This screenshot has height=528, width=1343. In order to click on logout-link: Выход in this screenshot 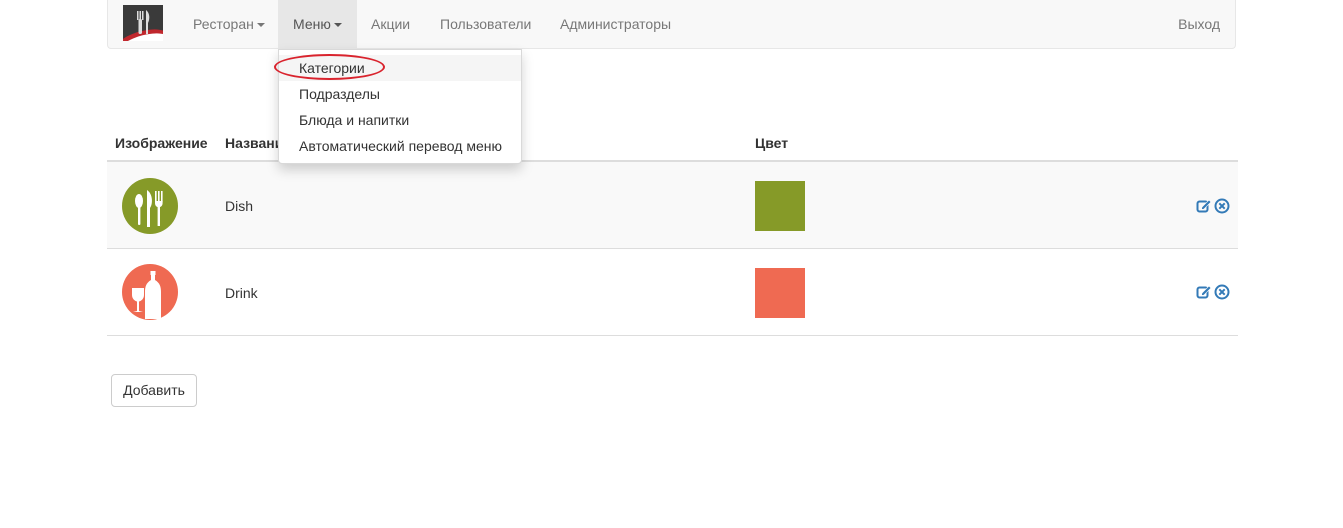, I will do `click(1199, 24)`.